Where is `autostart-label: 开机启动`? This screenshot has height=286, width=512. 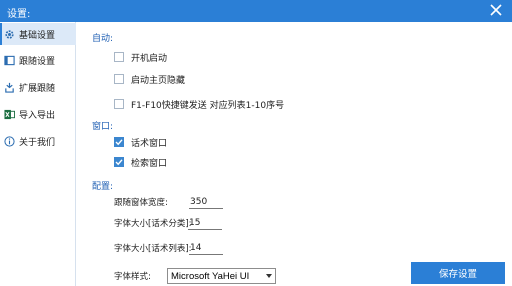
autostart-label: 开机启动 is located at coordinates (149, 58).